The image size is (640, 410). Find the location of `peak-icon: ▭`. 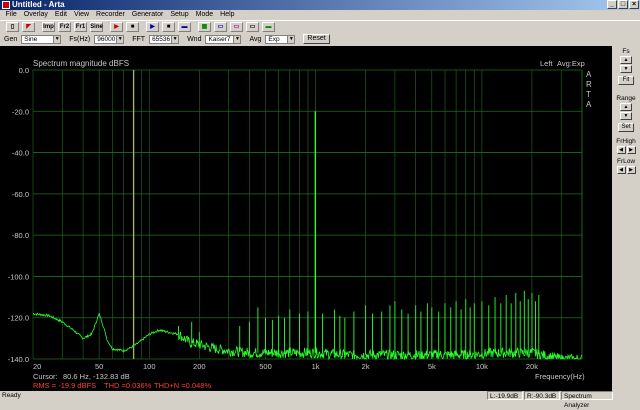

peak-icon: ▭ is located at coordinates (220, 26).